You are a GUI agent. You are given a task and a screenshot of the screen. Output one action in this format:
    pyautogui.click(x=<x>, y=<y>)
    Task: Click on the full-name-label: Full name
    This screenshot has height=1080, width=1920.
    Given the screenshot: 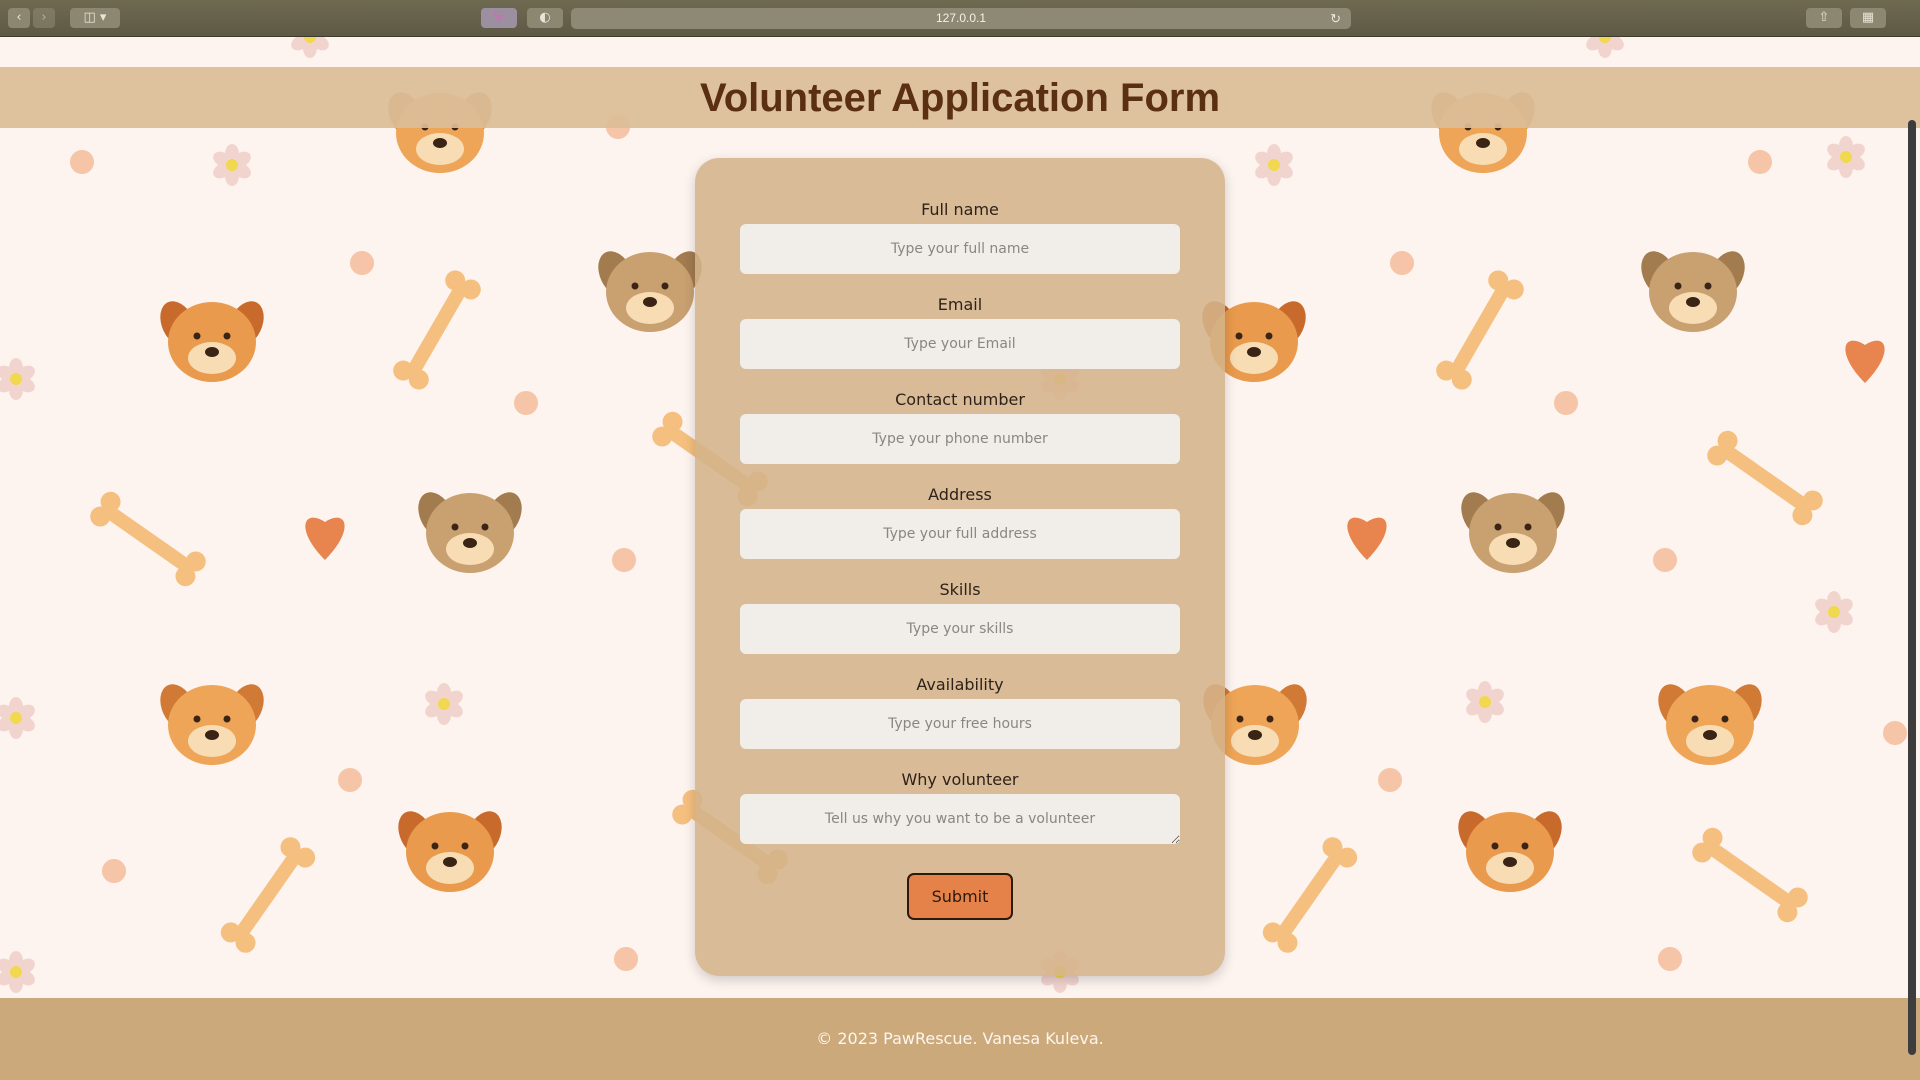 What is the action you would take?
    pyautogui.click(x=960, y=209)
    